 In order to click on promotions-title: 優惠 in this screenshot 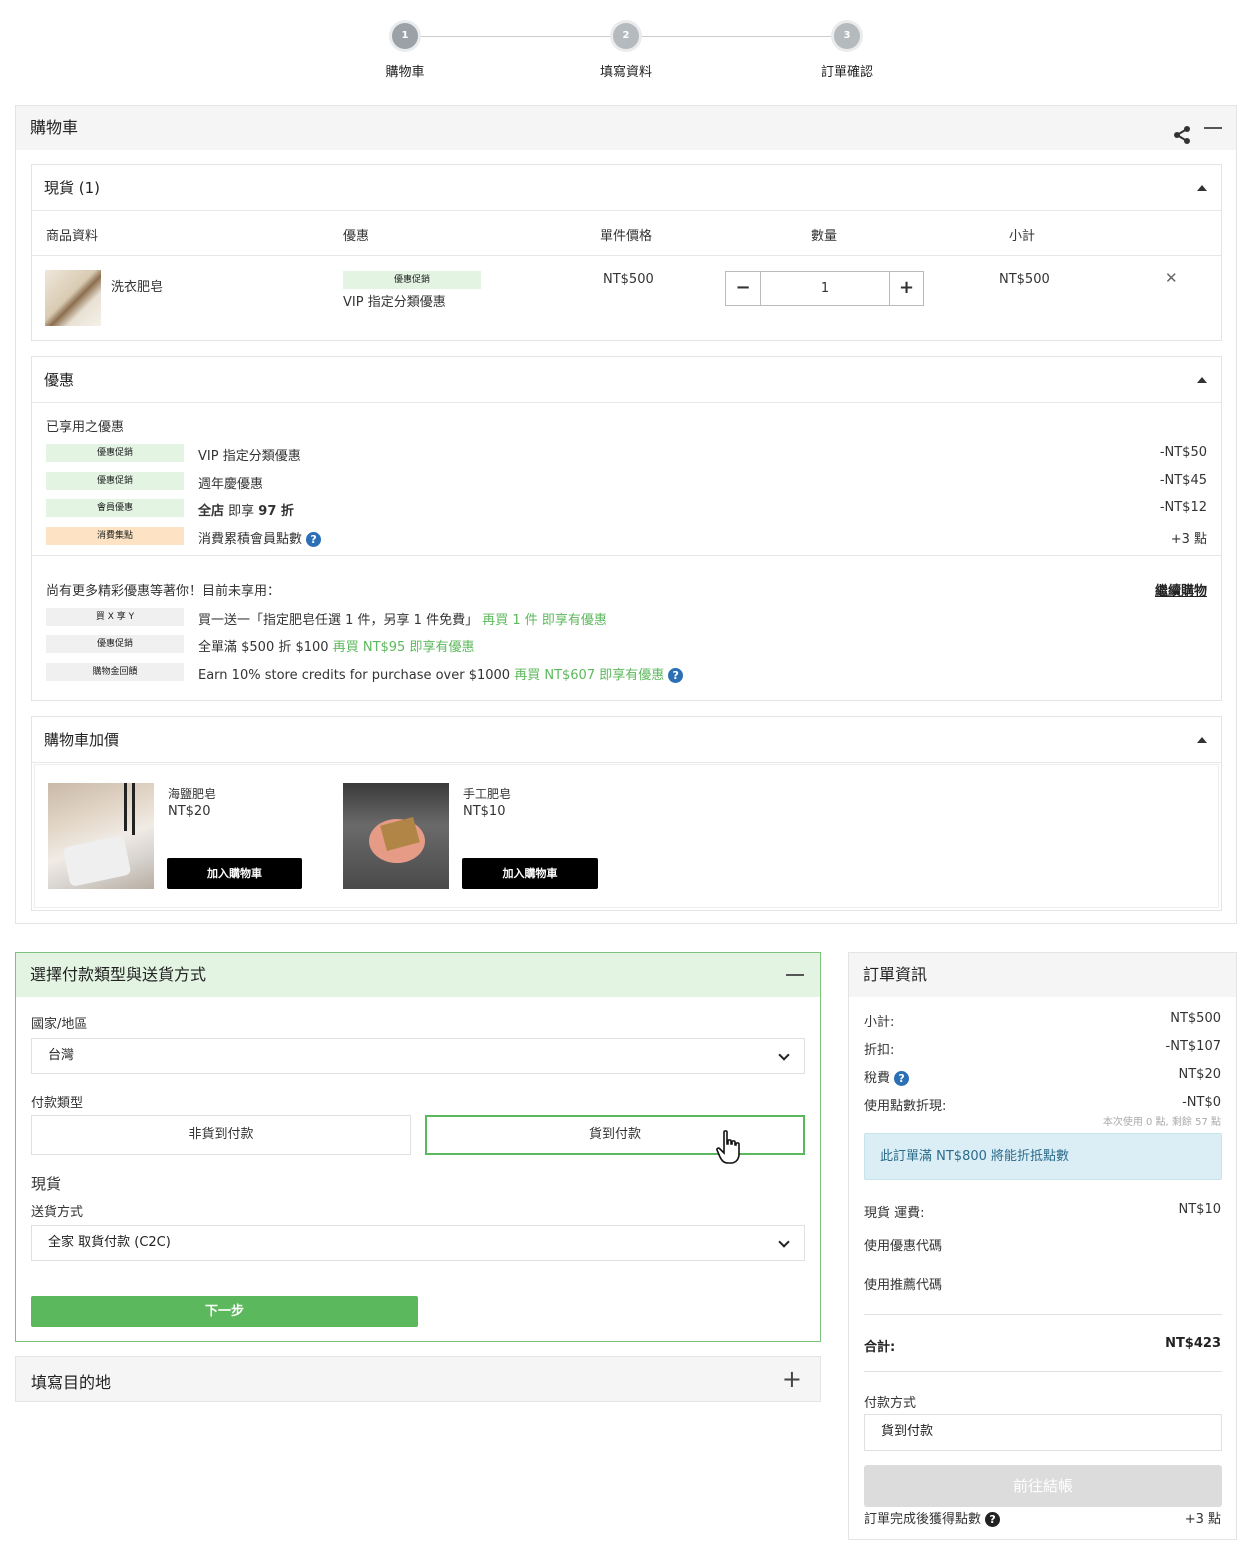, I will do `click(59, 380)`.